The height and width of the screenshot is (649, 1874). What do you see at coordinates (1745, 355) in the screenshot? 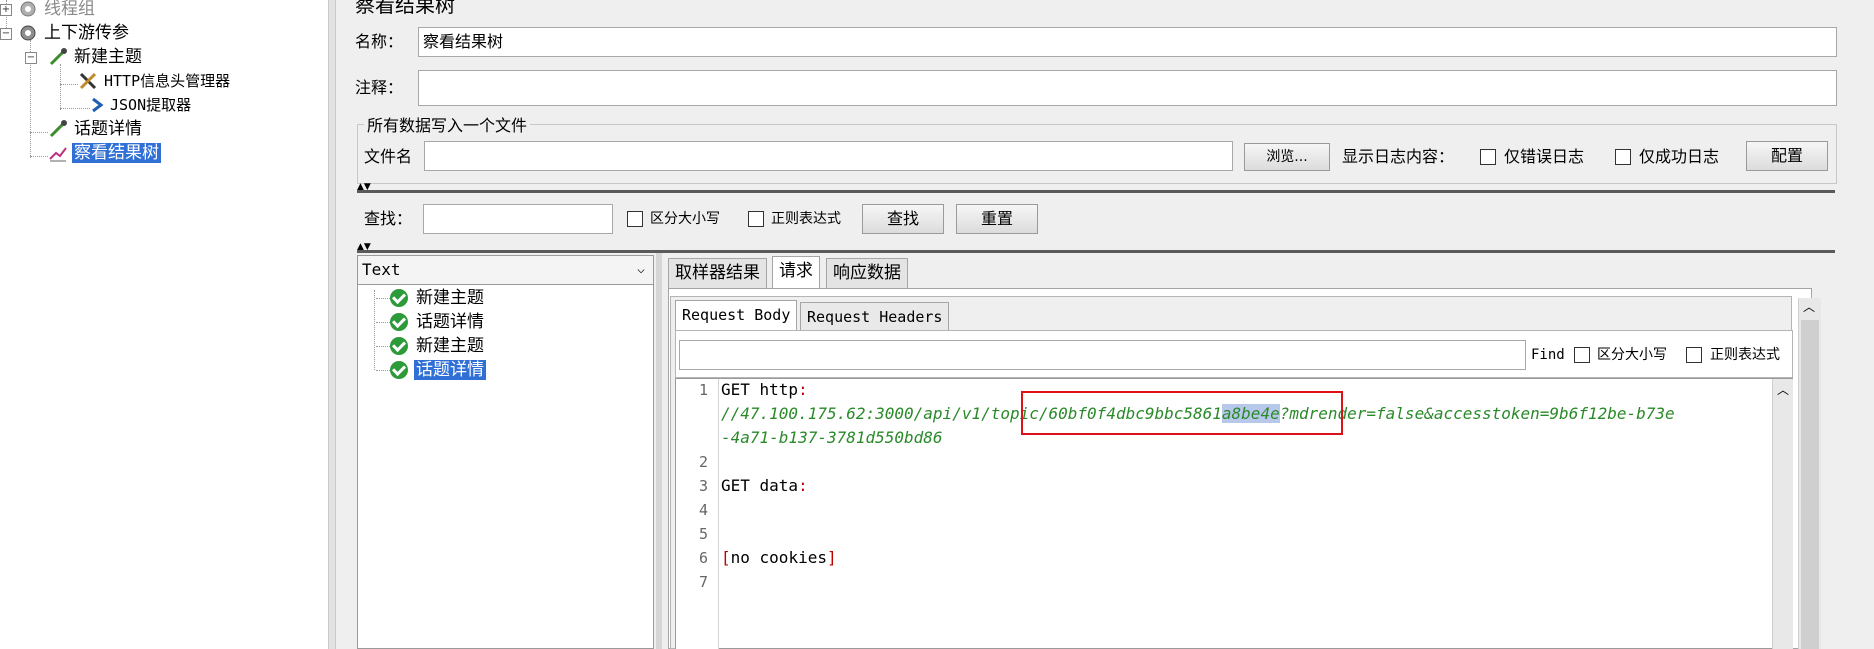
I see `find-regex-label: 正则表达式` at bounding box center [1745, 355].